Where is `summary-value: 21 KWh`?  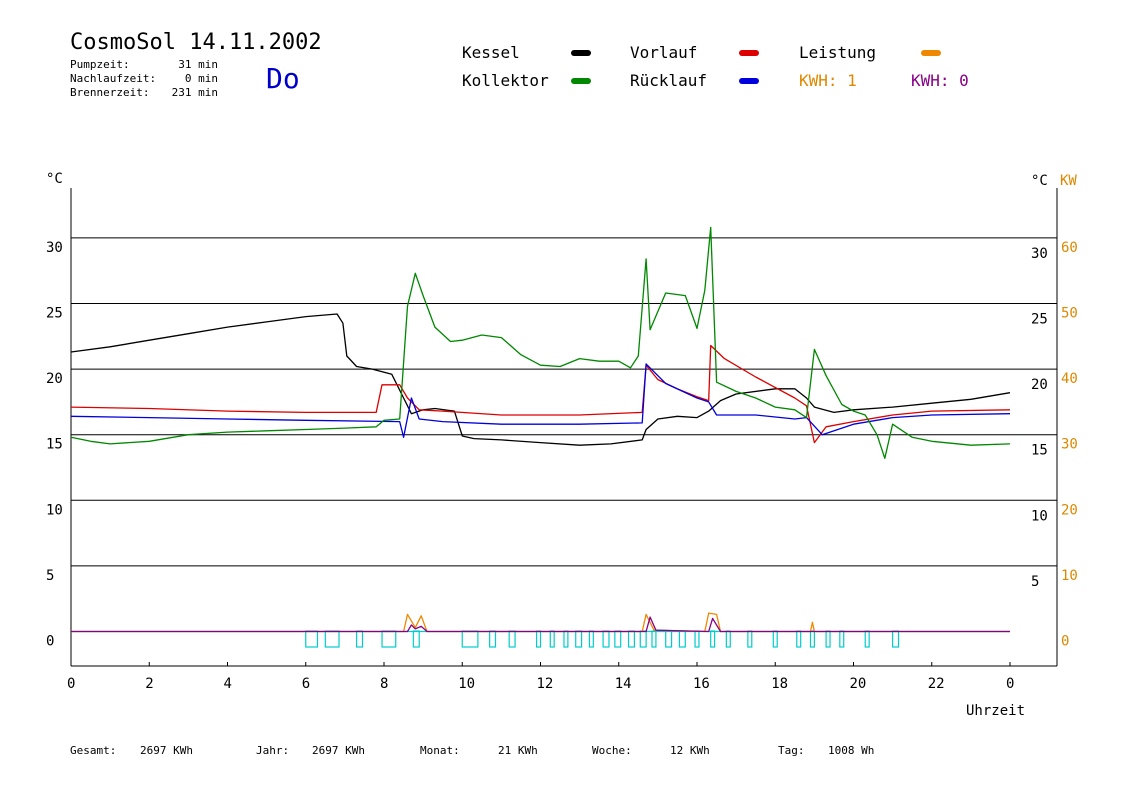
summary-value: 21 KWh is located at coordinates (518, 750).